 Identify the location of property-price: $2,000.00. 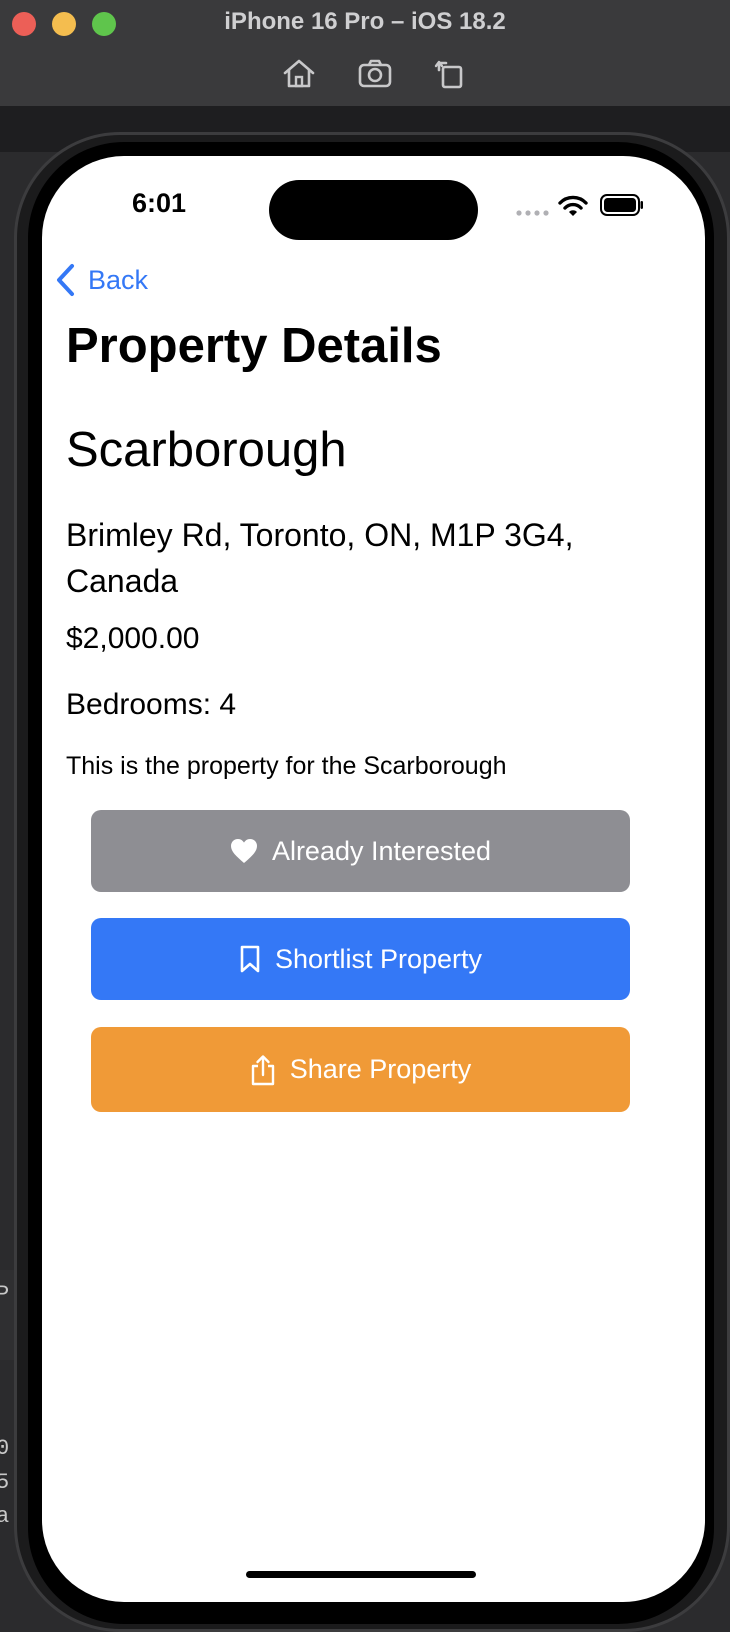
(133, 638).